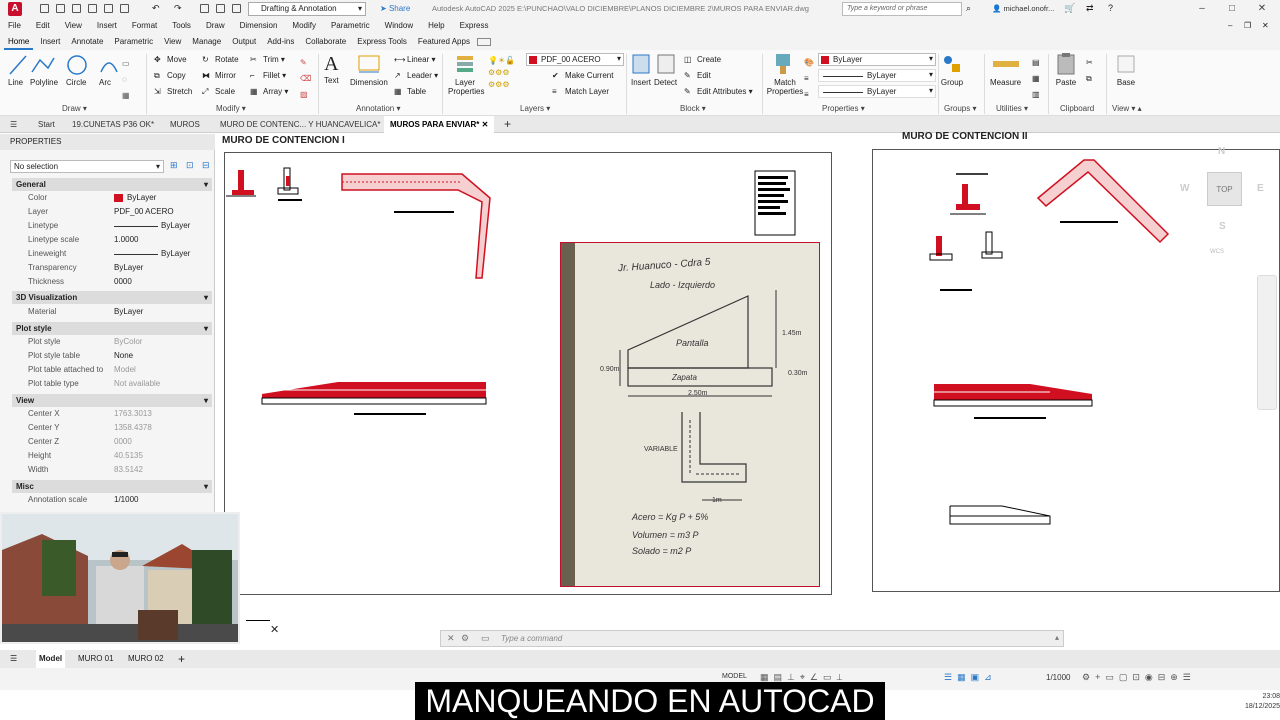 The height and width of the screenshot is (720, 1280). Describe the element at coordinates (784, 74) in the screenshot. I see `match-properties-button: Match Properties` at that location.